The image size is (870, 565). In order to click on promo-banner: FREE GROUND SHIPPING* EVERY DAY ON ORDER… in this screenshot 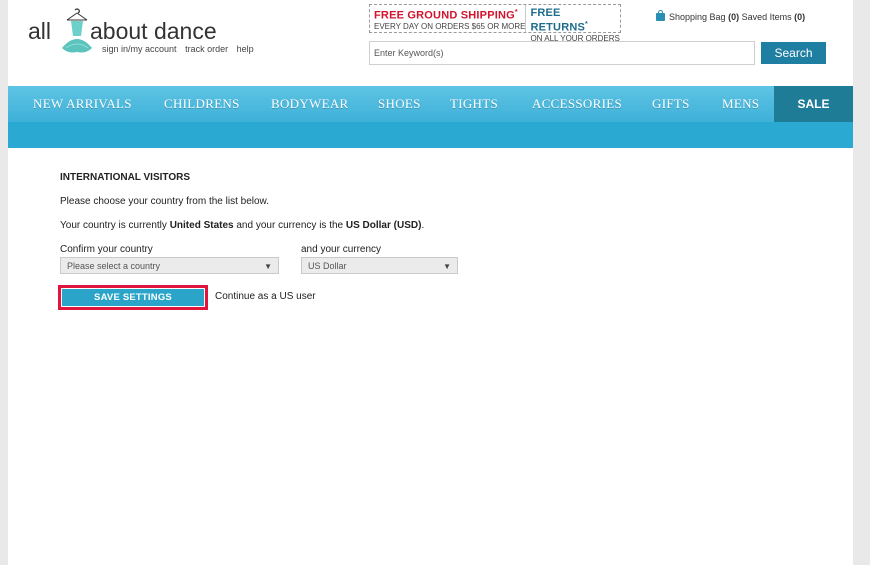, I will do `click(495, 23)`.